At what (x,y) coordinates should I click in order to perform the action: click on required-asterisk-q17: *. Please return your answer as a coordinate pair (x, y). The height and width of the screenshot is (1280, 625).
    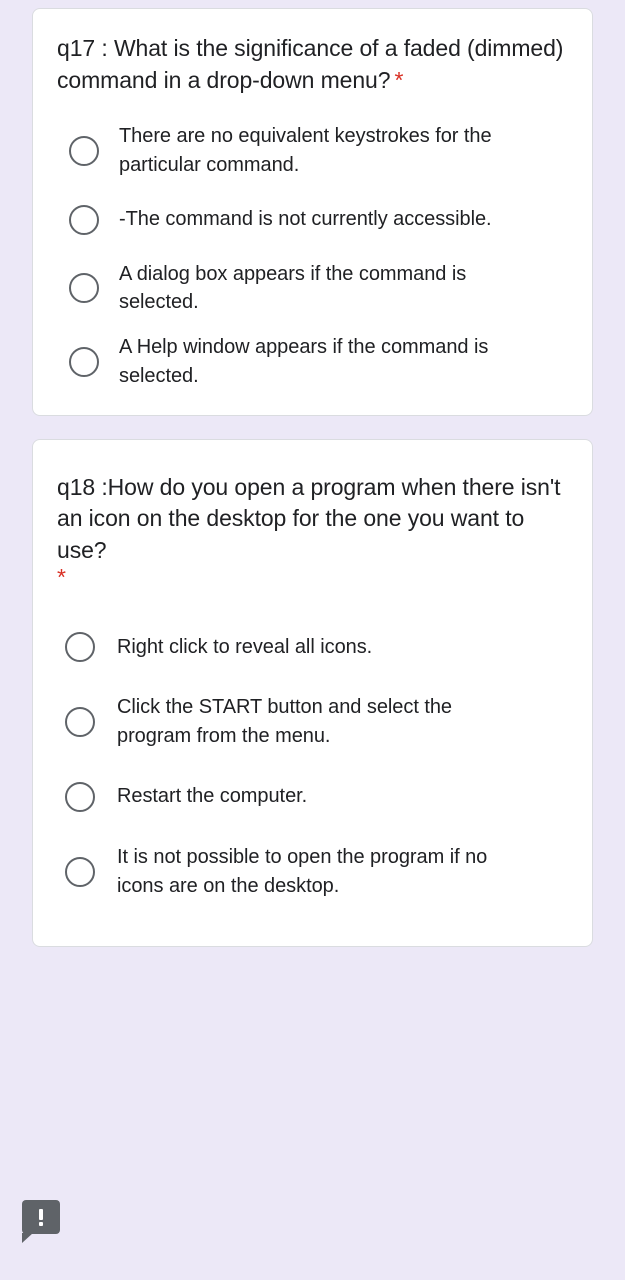
    Looking at the image, I should click on (399, 79).